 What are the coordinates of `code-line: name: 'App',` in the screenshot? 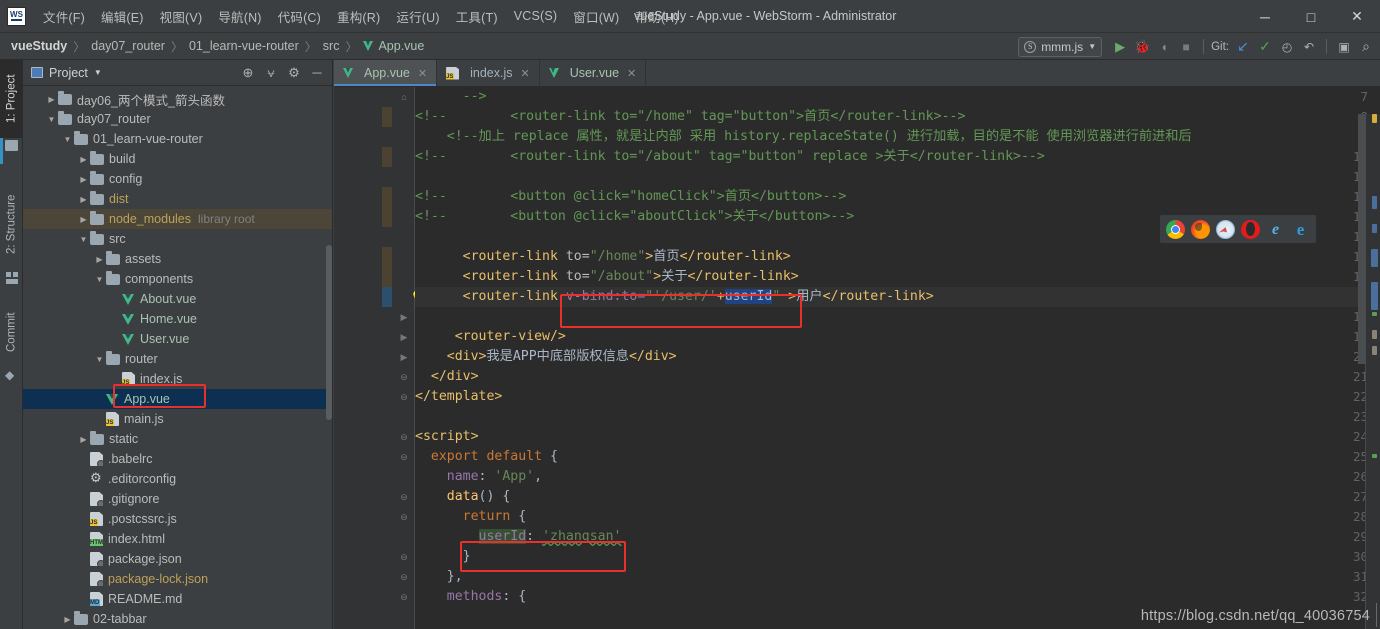 It's located at (897, 477).